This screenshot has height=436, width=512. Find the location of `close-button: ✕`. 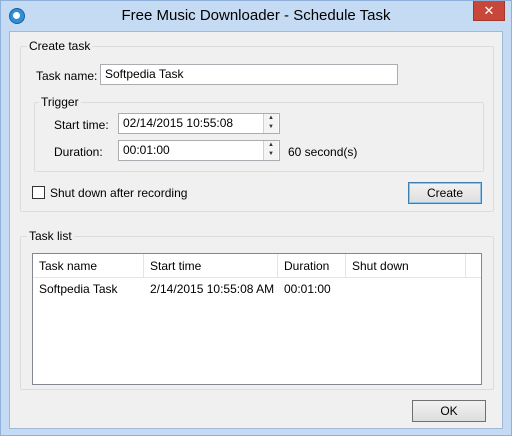

close-button: ✕ is located at coordinates (489, 11).